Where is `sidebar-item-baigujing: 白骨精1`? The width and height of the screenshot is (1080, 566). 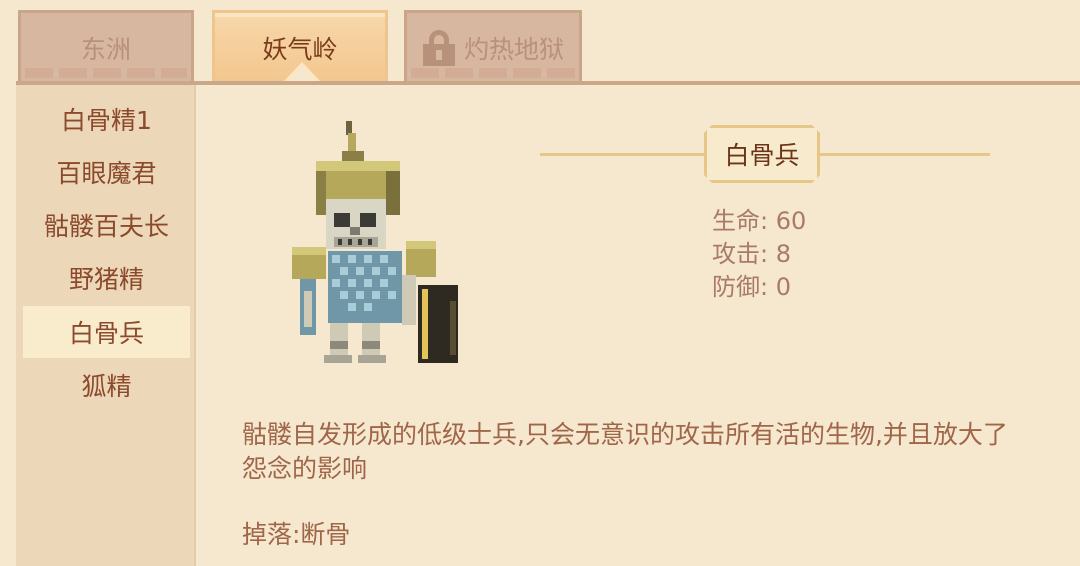
sidebar-item-baigujing: 白骨精1 is located at coordinates (106, 119).